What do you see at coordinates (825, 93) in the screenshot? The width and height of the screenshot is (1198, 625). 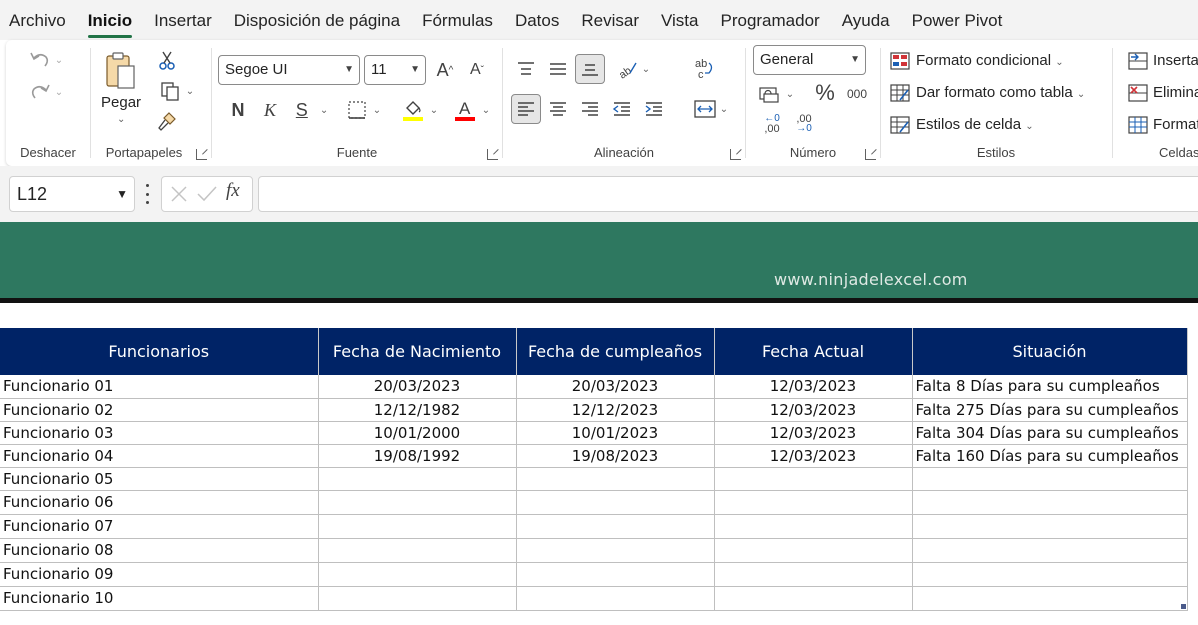 I see `percent-icon: %` at bounding box center [825, 93].